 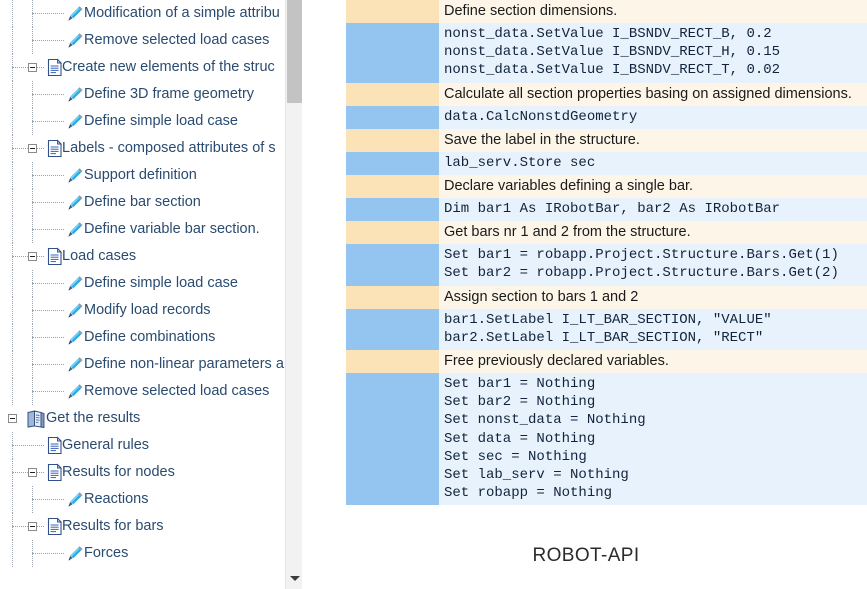 What do you see at coordinates (142, 364) in the screenshot?
I see `tree-item-define-non-linear-parameters-a: Define non-linear parameters a` at bounding box center [142, 364].